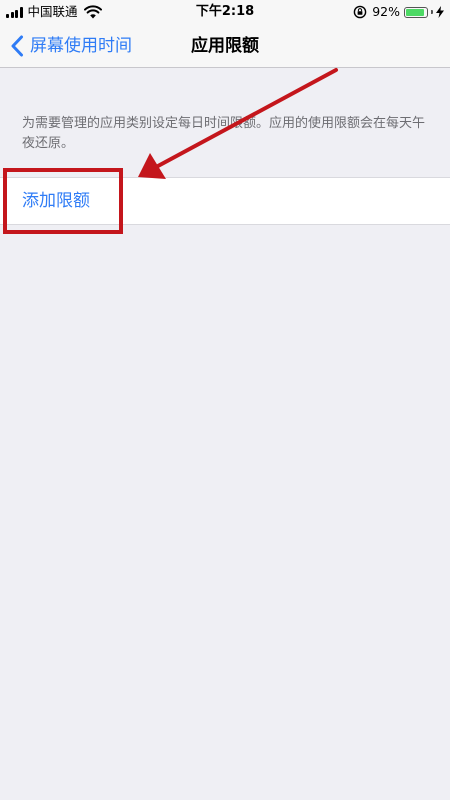 Image resolution: width=450 pixels, height=800 pixels. I want to click on app-limits-description: 为需要管理的应用类别设定每日时间限额。应用的使用限额会在每天午夜还原。, so click(224, 133).